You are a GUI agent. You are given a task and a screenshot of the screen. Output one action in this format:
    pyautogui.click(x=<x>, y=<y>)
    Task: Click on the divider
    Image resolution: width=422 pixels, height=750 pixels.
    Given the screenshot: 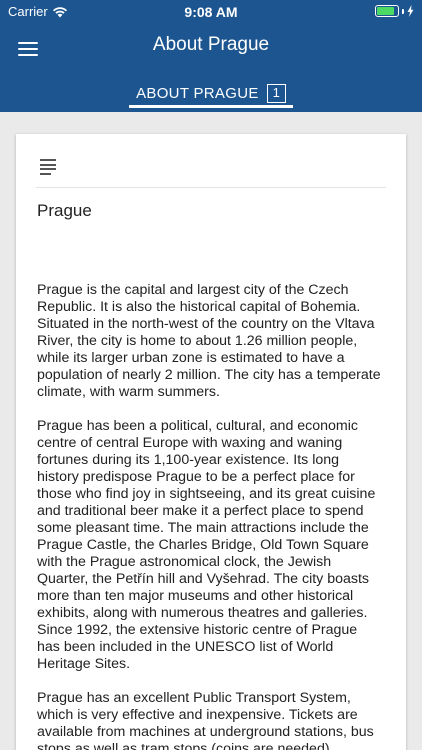 What is the action you would take?
    pyautogui.click(x=211, y=187)
    